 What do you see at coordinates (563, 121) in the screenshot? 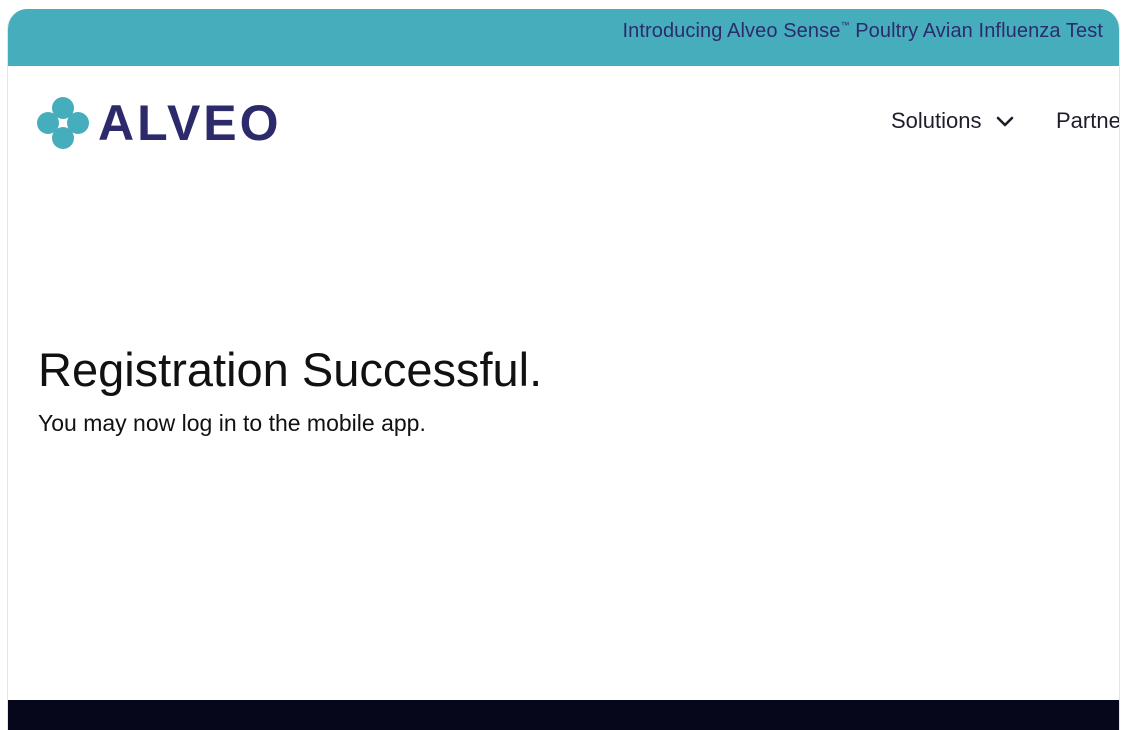
I see `site-header: ALVEO Solutions Partne` at bounding box center [563, 121].